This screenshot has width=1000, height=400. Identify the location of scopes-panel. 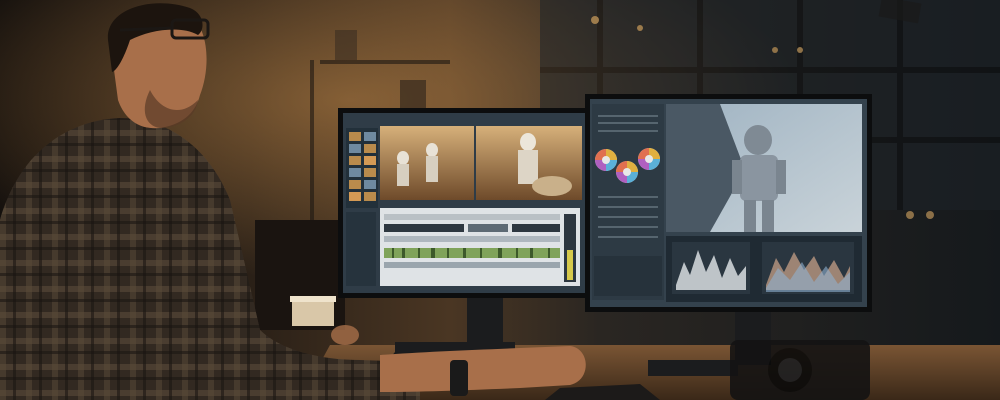
(764, 269).